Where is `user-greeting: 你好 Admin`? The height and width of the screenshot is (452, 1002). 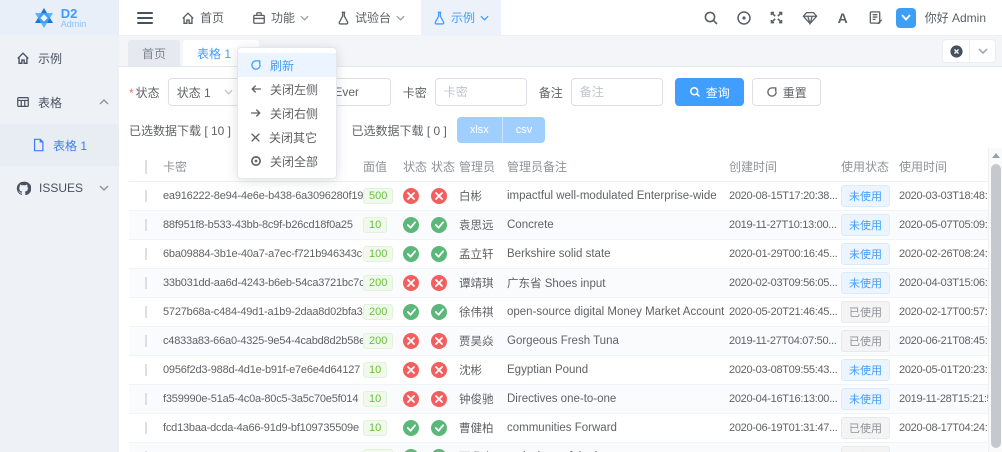
user-greeting: 你好 Admin is located at coordinates (955, 17).